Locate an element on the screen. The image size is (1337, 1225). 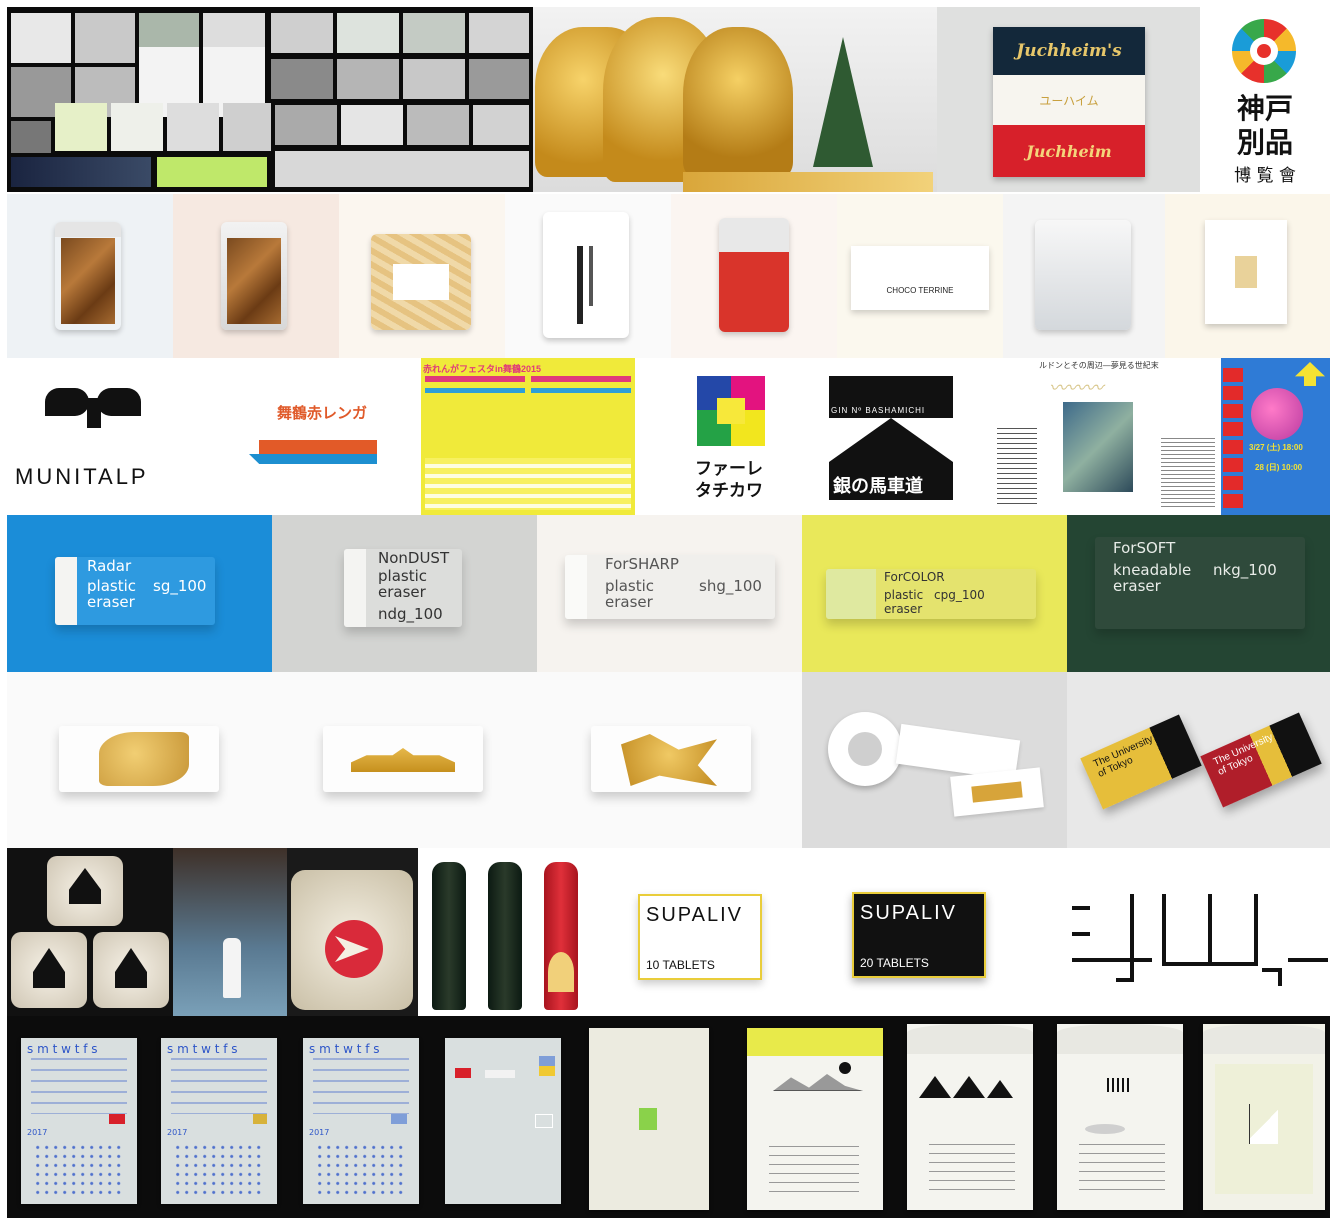
roppongi-date2: 28 (日) 10:00 is located at coordinates (1279, 467).